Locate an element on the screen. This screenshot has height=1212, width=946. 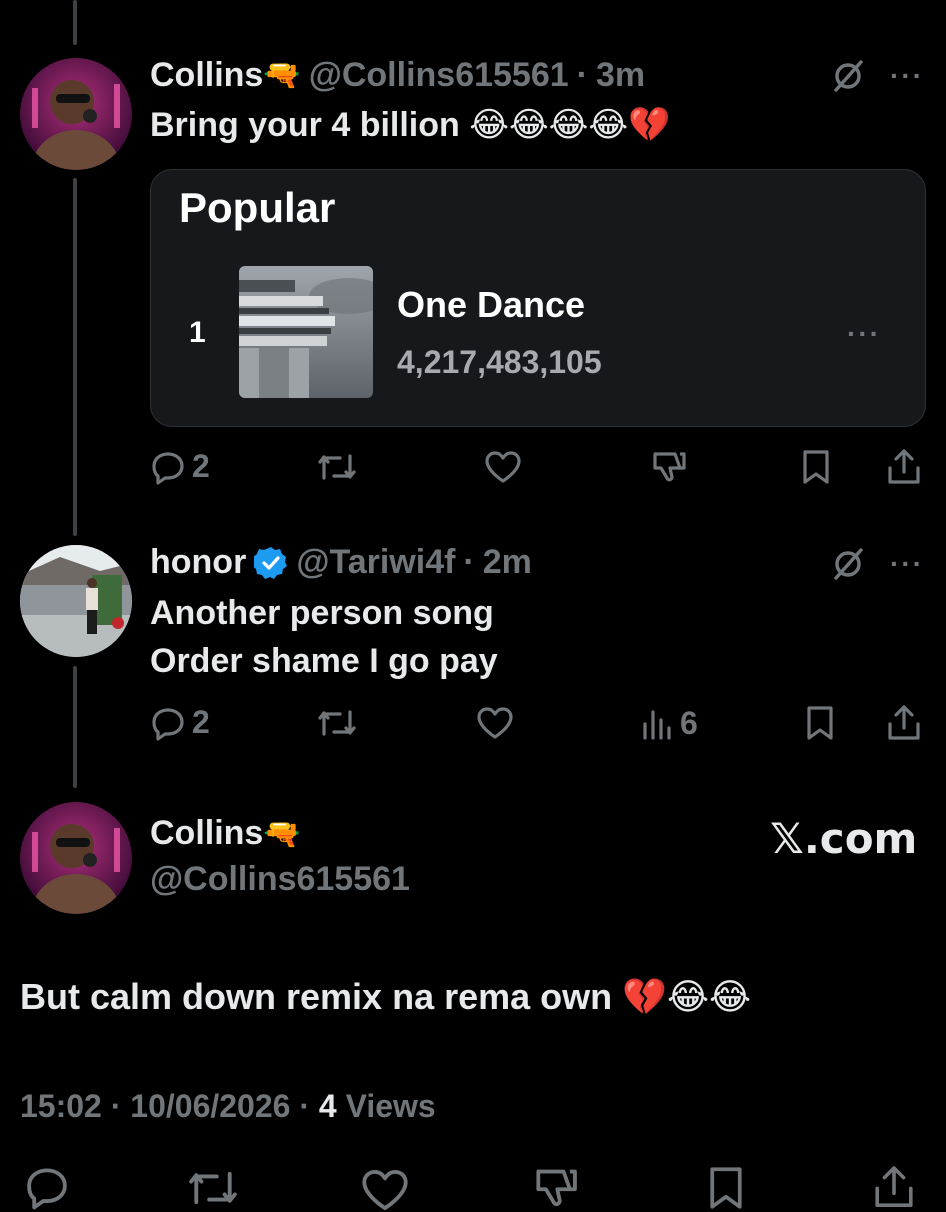
tweet2-more-icon: ··· is located at coordinates (907, 564).